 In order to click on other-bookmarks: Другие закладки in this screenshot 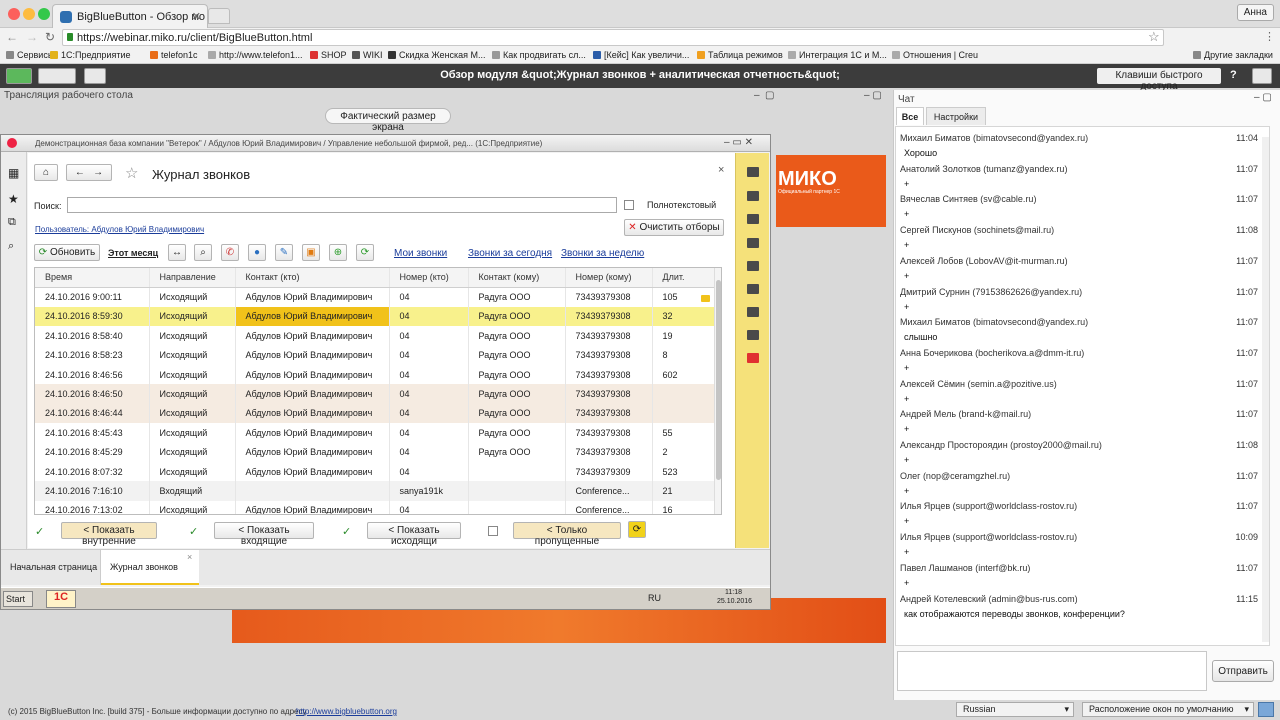, I will do `click(1233, 55)`.